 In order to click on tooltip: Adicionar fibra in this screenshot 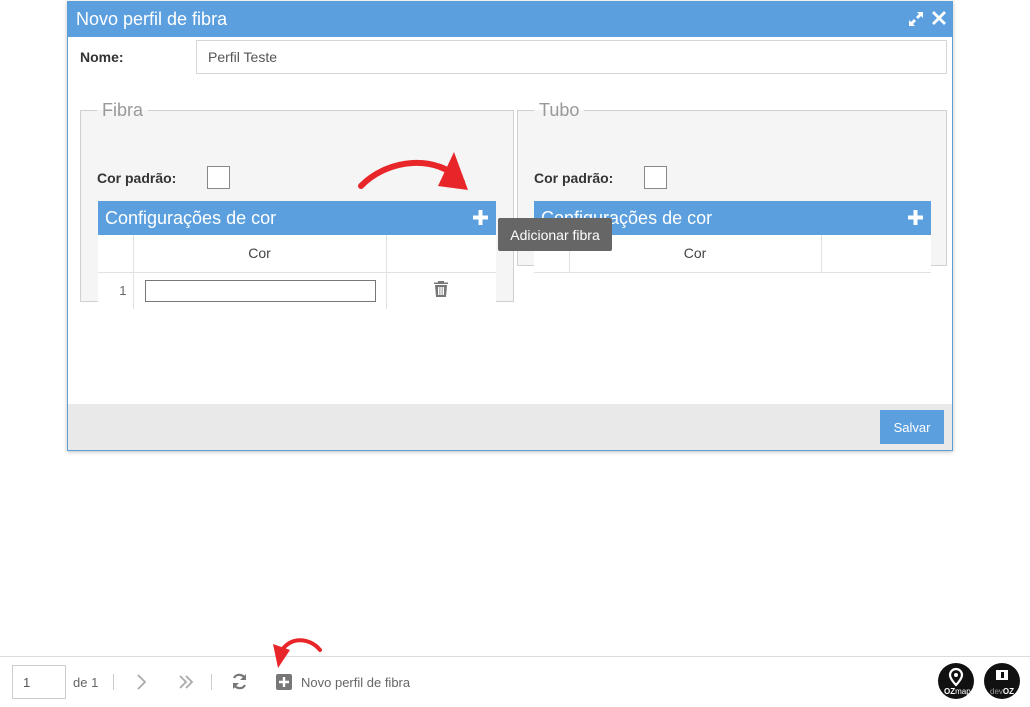, I will do `click(555, 234)`.